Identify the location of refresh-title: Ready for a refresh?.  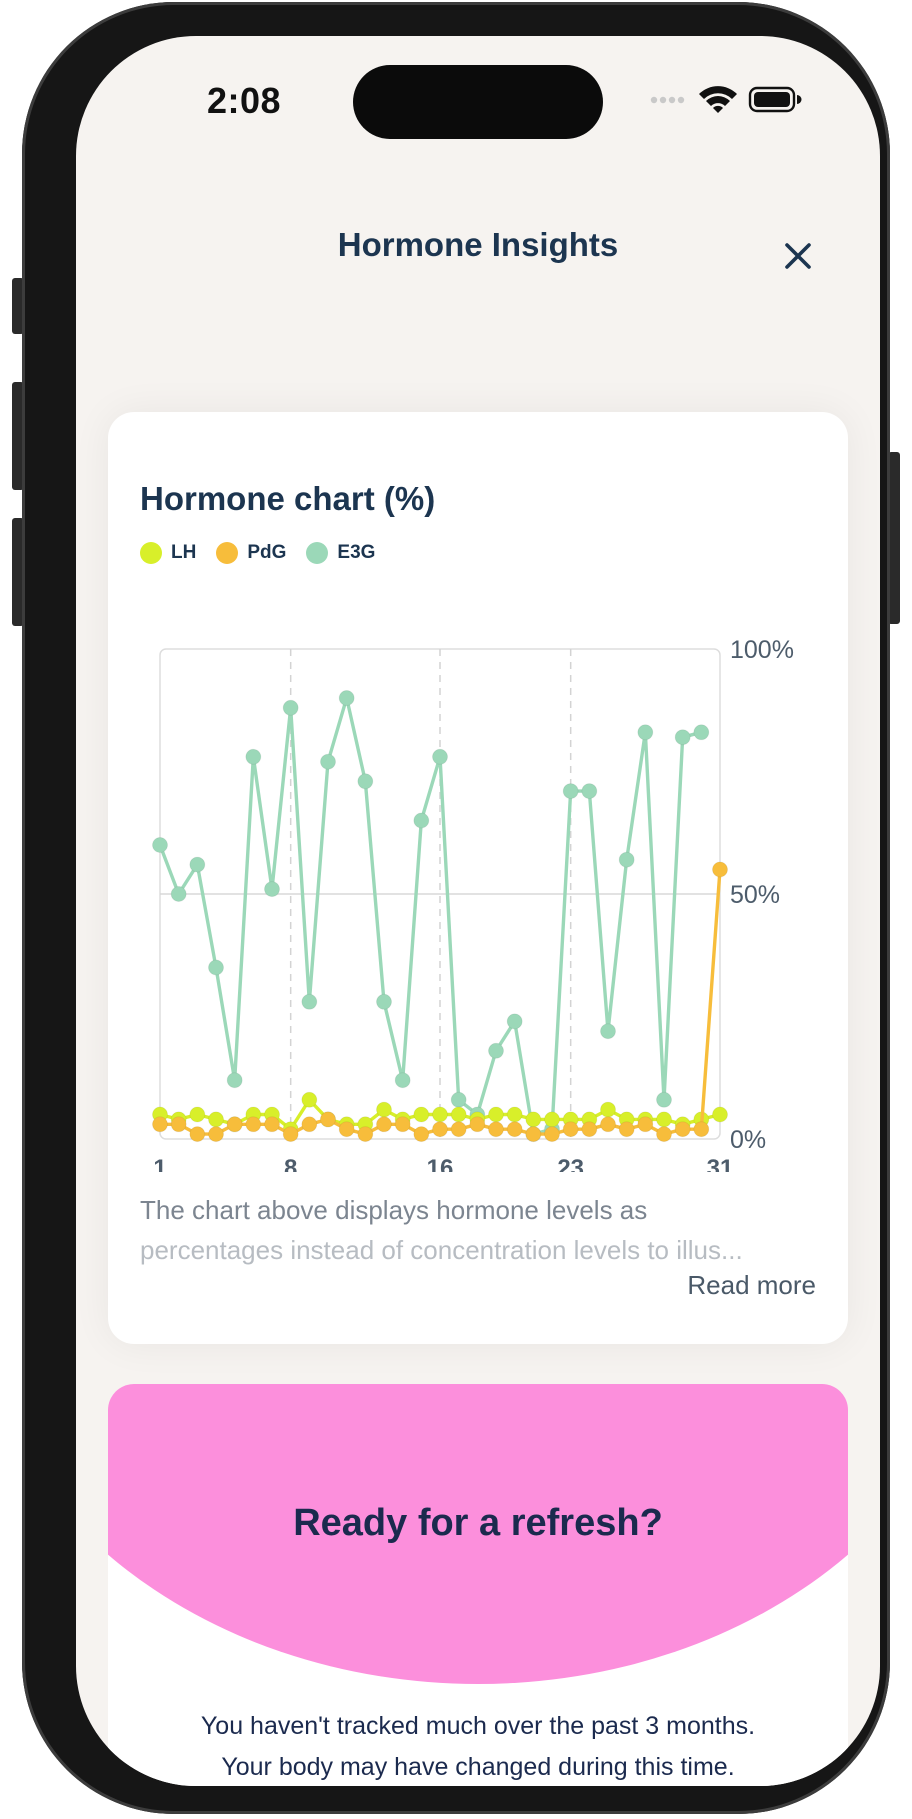
(478, 1523).